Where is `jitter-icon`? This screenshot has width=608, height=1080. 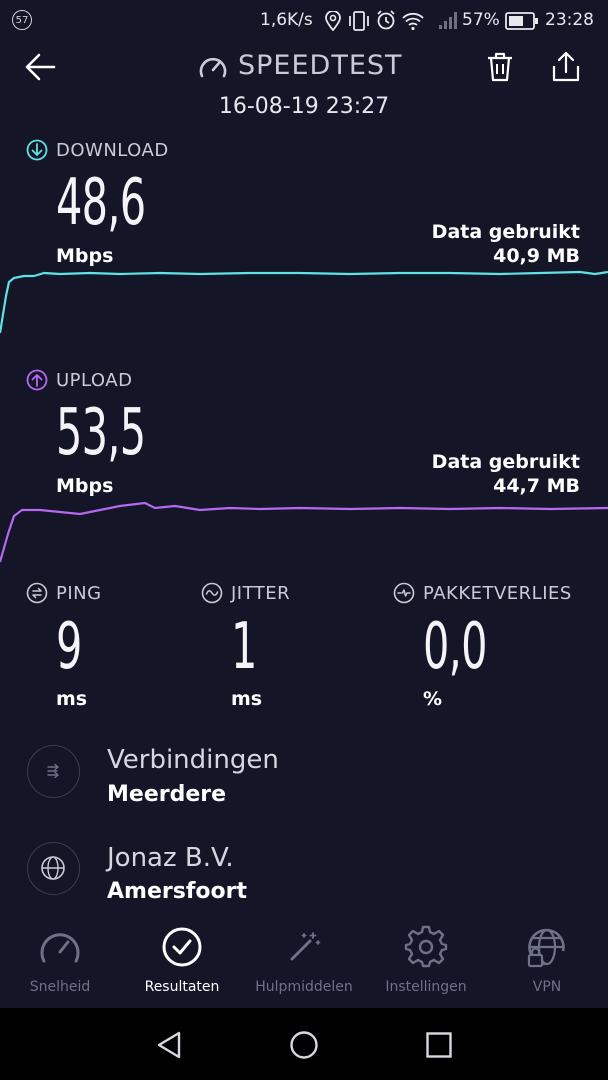
jitter-icon is located at coordinates (212, 593).